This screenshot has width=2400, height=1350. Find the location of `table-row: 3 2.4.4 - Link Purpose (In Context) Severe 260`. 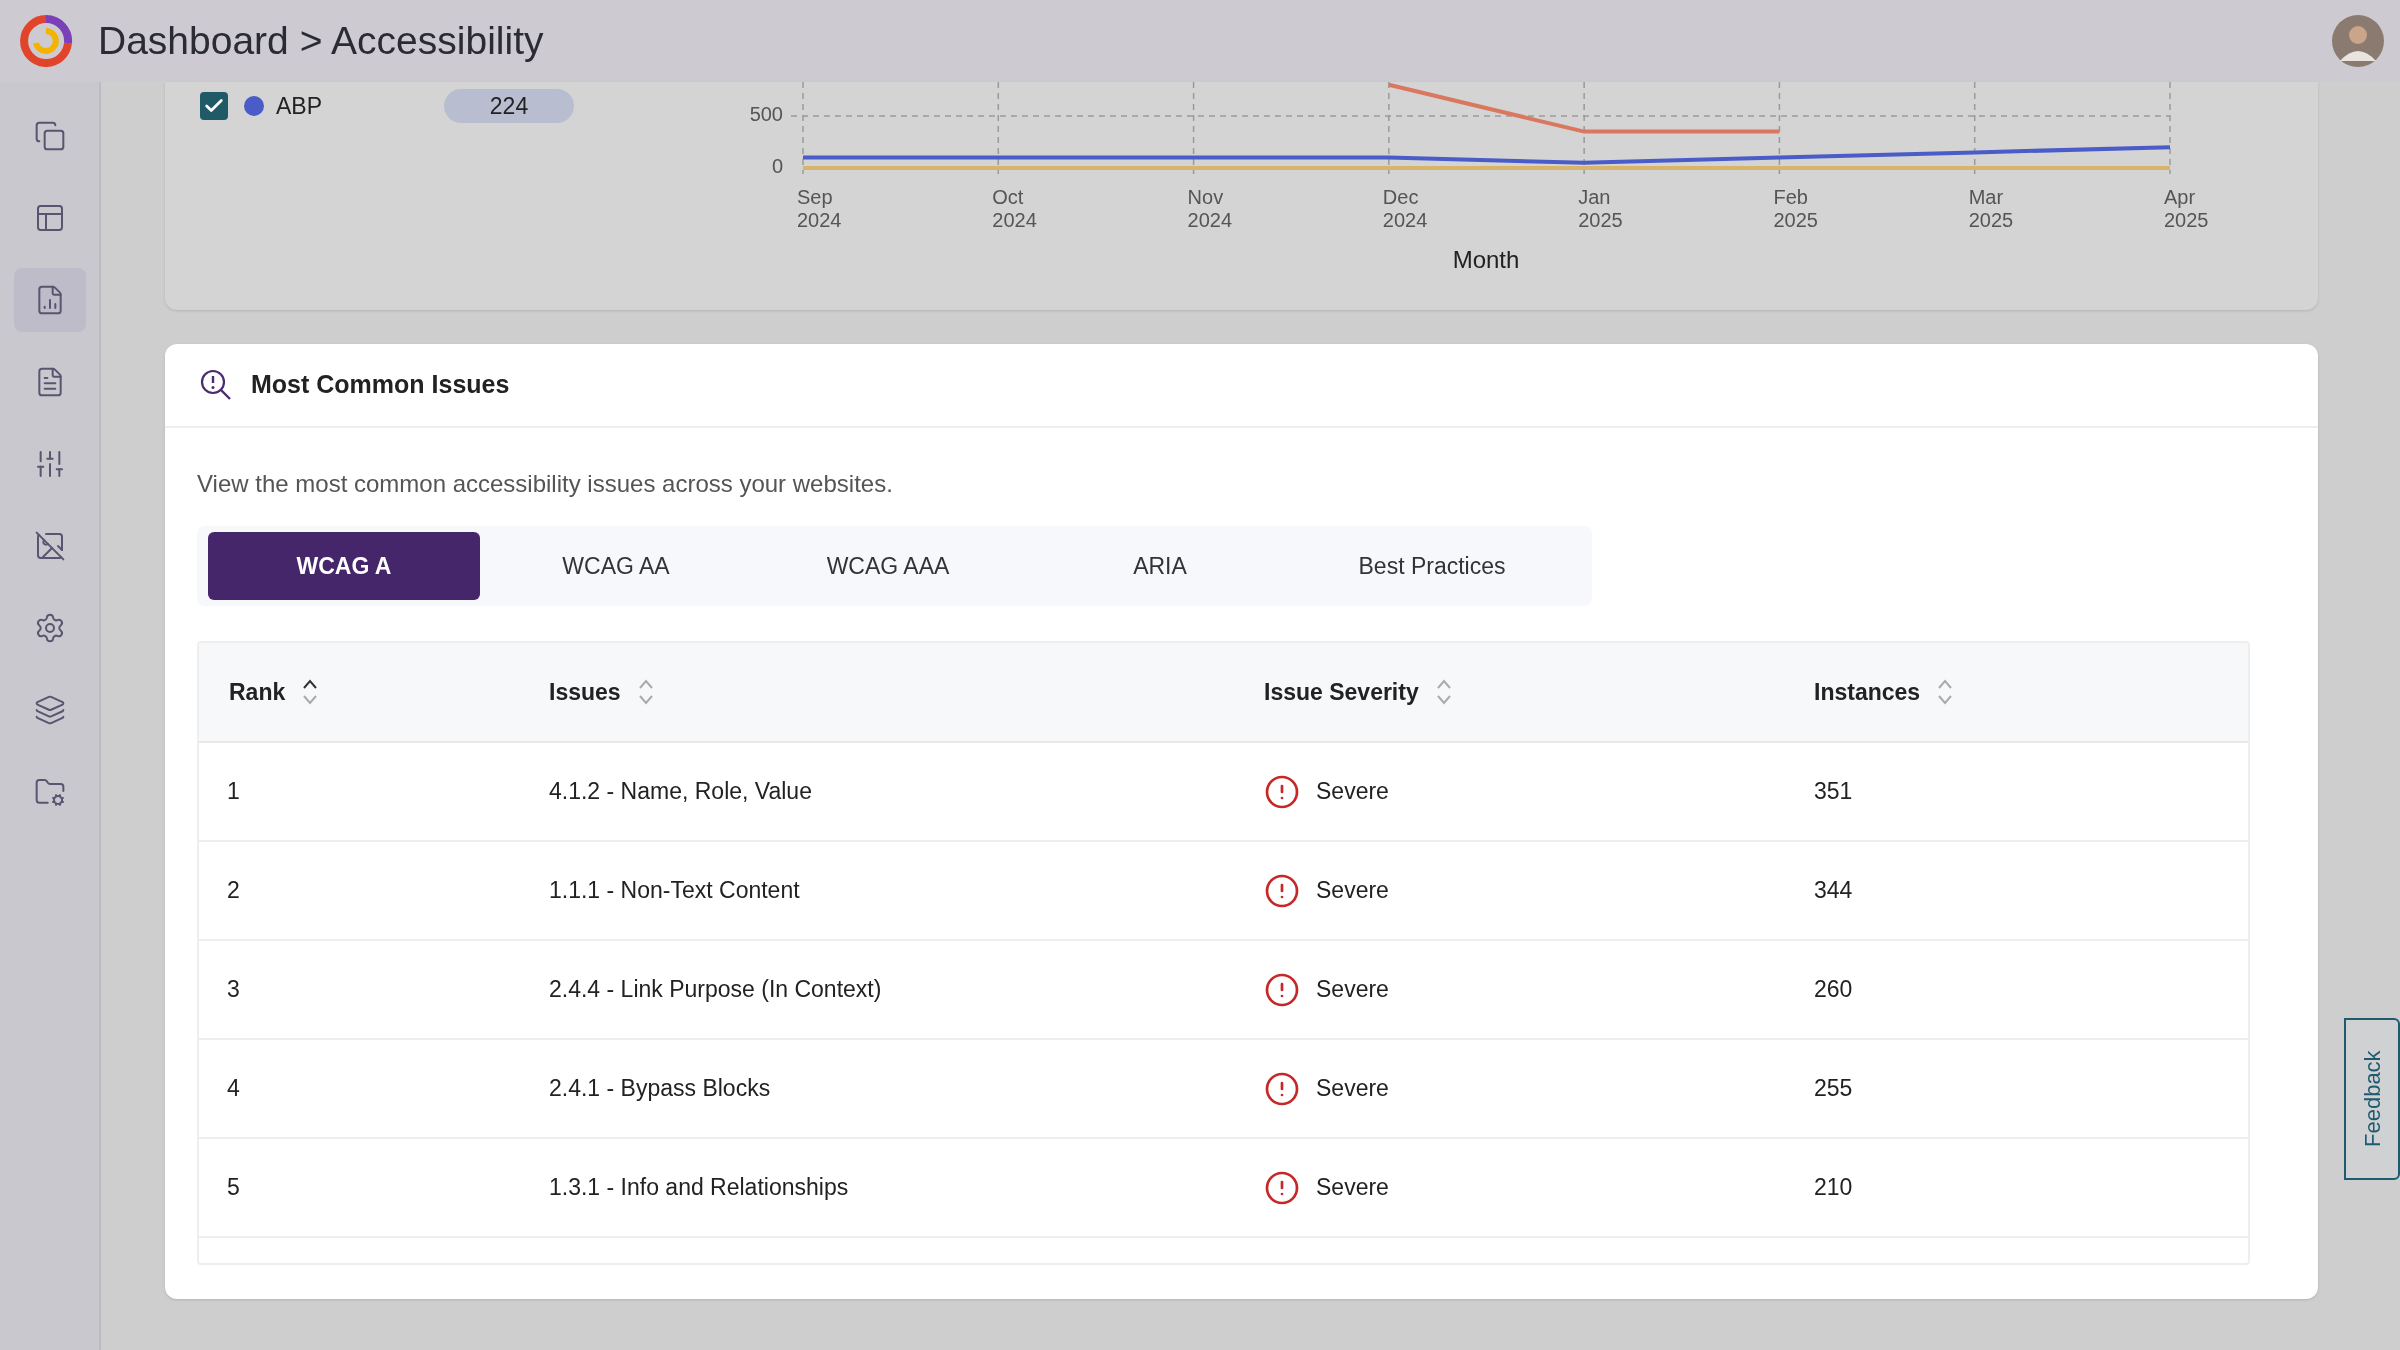

table-row: 3 2.4.4 - Link Purpose (In Context) Severe 260 is located at coordinates (1223, 990).